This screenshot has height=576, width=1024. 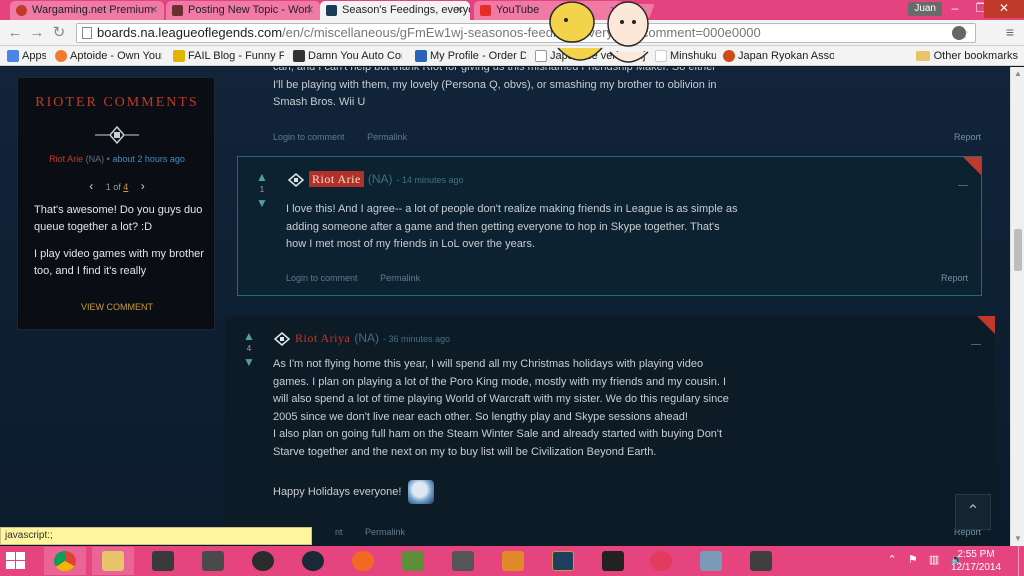 I want to click on notepad-icon, so click(x=463, y=561).